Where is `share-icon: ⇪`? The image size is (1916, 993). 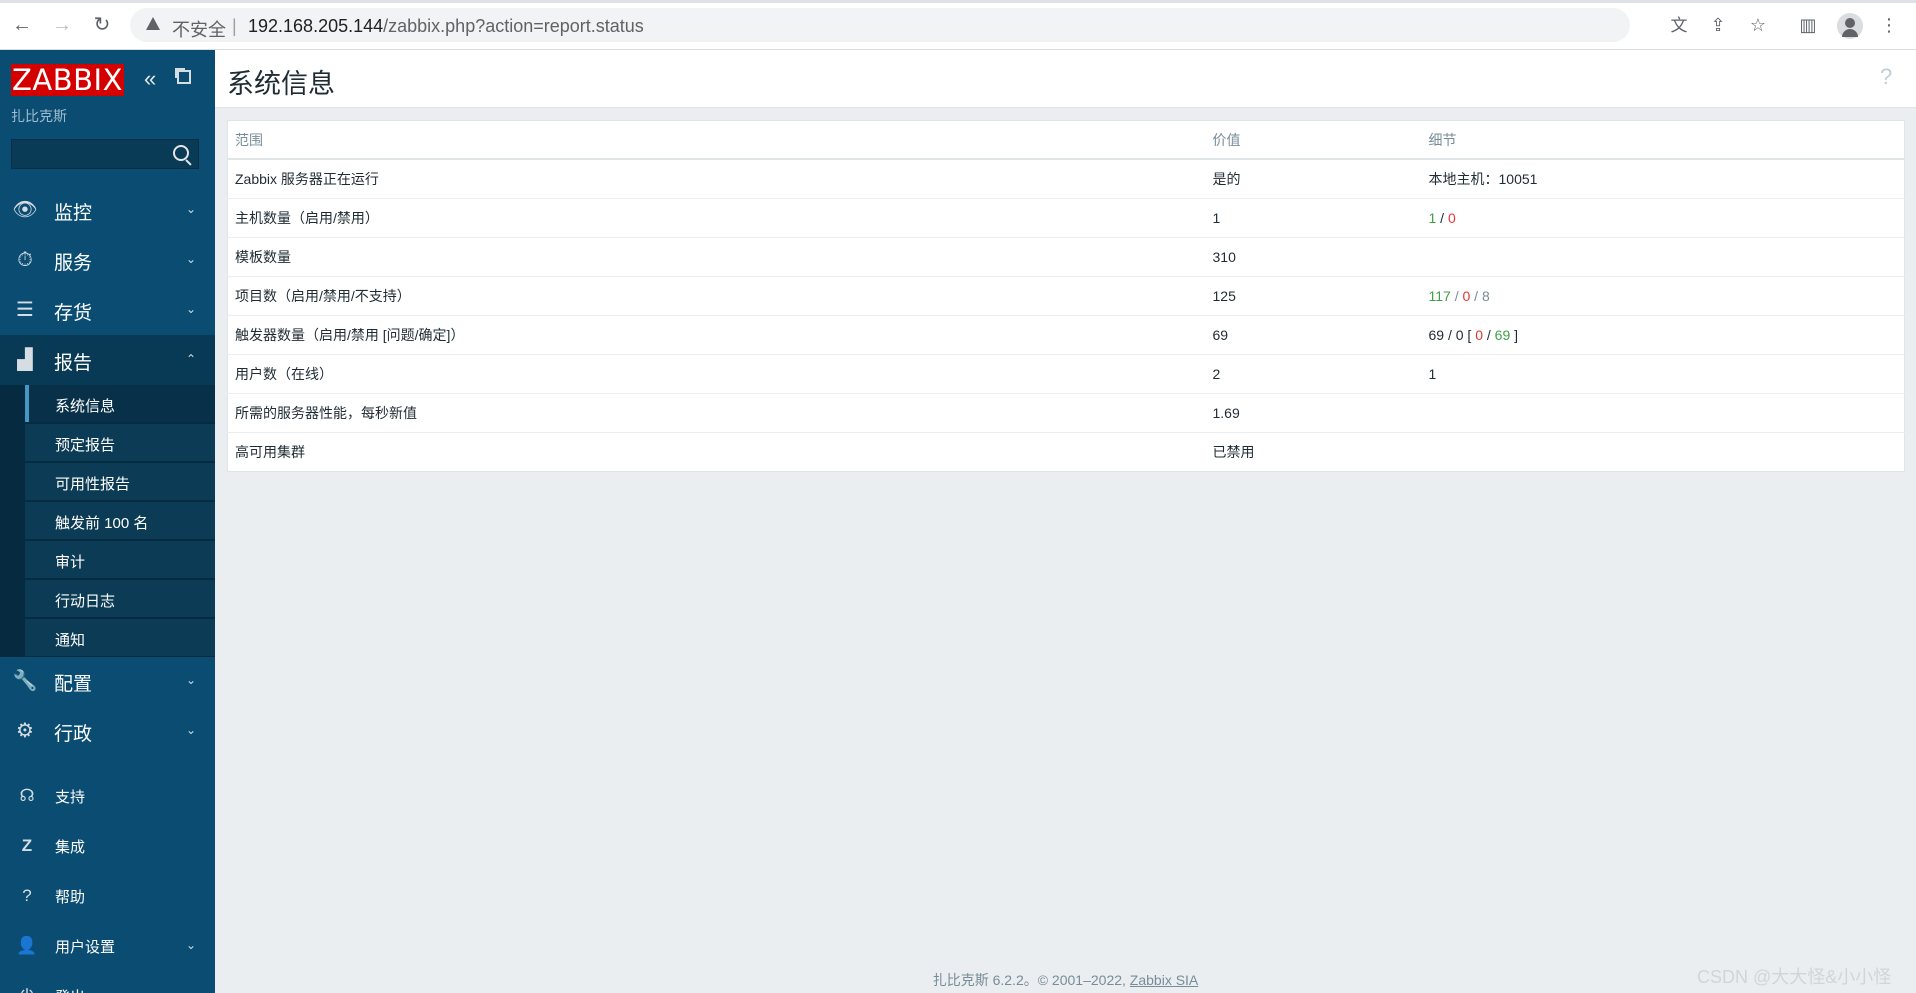
share-icon: ⇪ is located at coordinates (1718, 25).